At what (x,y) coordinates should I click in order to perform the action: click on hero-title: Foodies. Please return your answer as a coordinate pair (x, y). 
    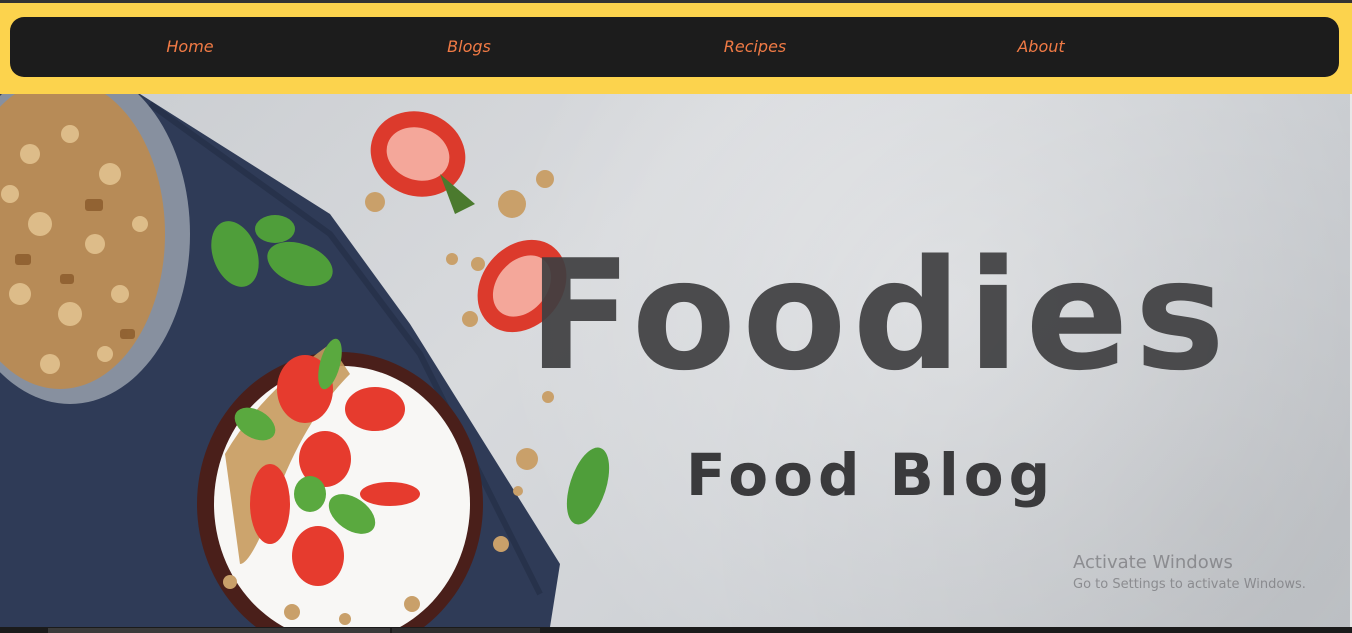
    Looking at the image, I should click on (879, 315).